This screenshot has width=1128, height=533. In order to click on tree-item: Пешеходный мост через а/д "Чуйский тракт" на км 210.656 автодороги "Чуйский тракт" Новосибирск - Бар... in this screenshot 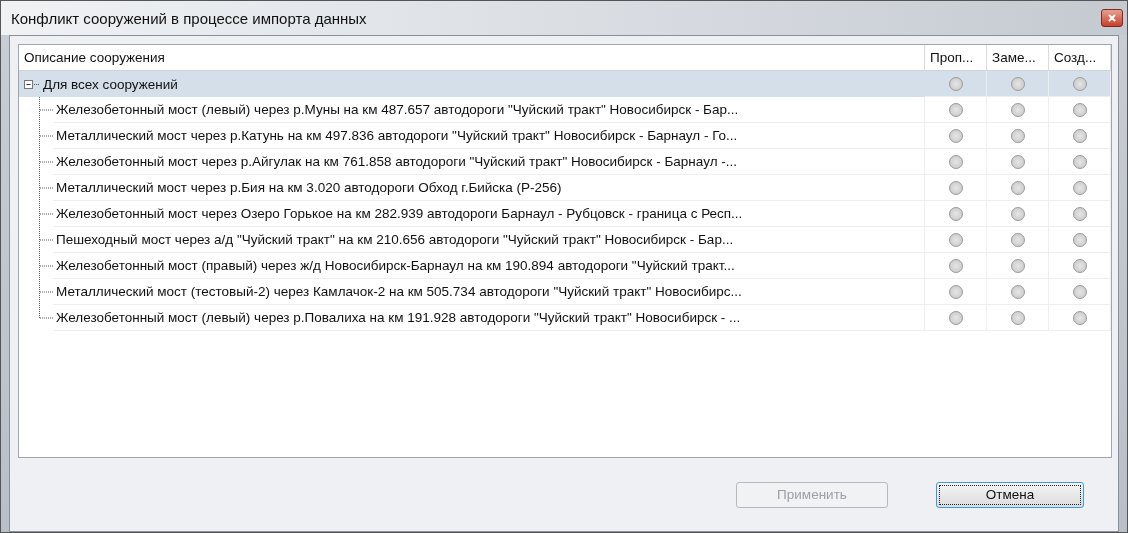, I will do `click(395, 239)`.